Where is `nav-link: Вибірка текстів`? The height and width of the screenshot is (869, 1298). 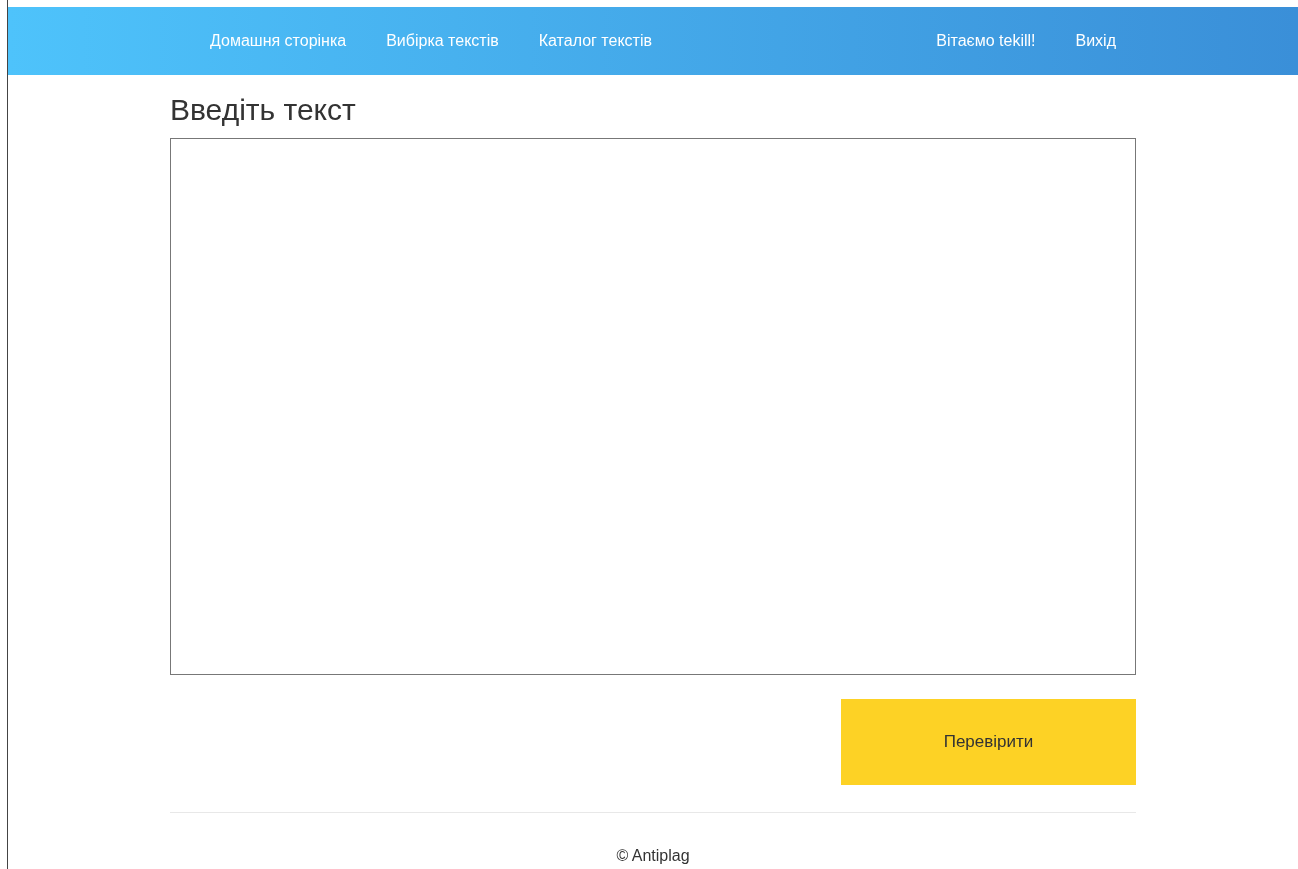
nav-link: Вибірка текстів is located at coordinates (442, 41).